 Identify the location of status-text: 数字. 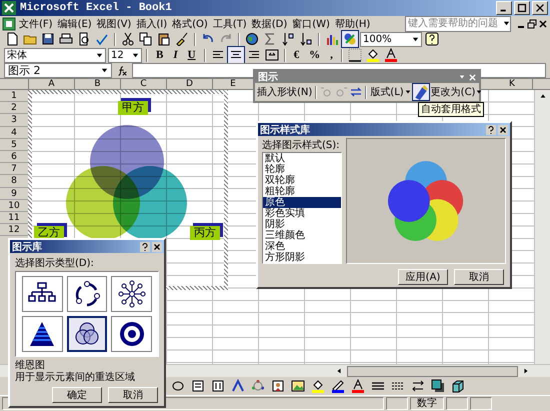
(427, 403).